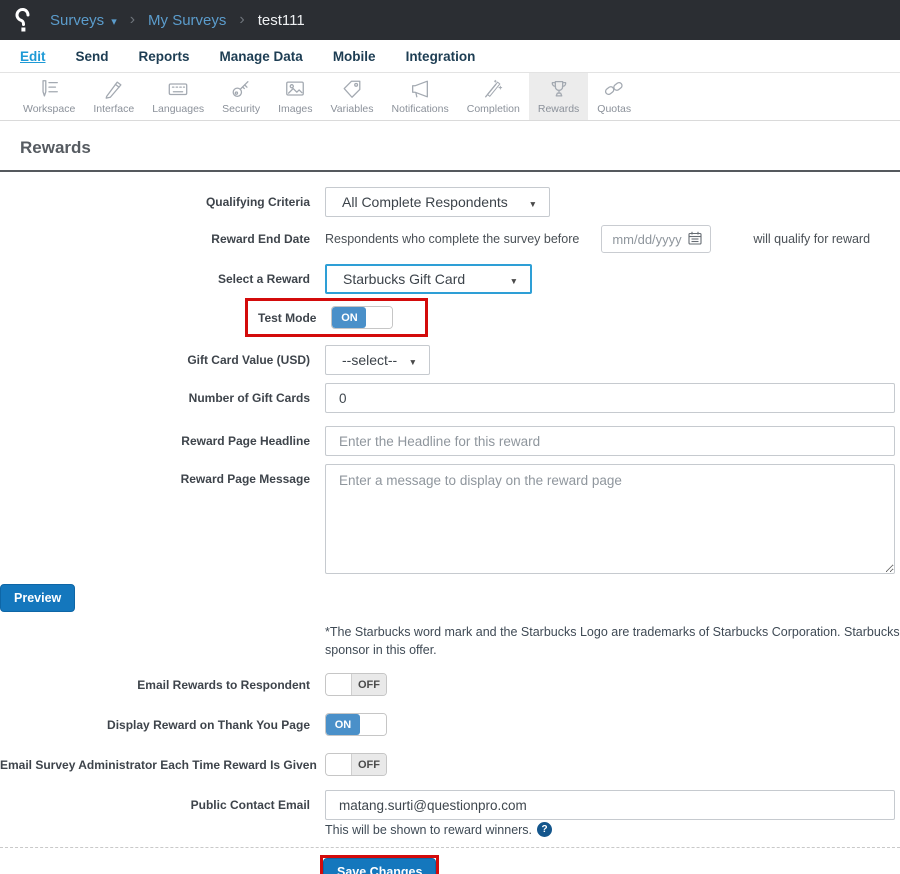  I want to click on interface-icon, so click(114, 89).